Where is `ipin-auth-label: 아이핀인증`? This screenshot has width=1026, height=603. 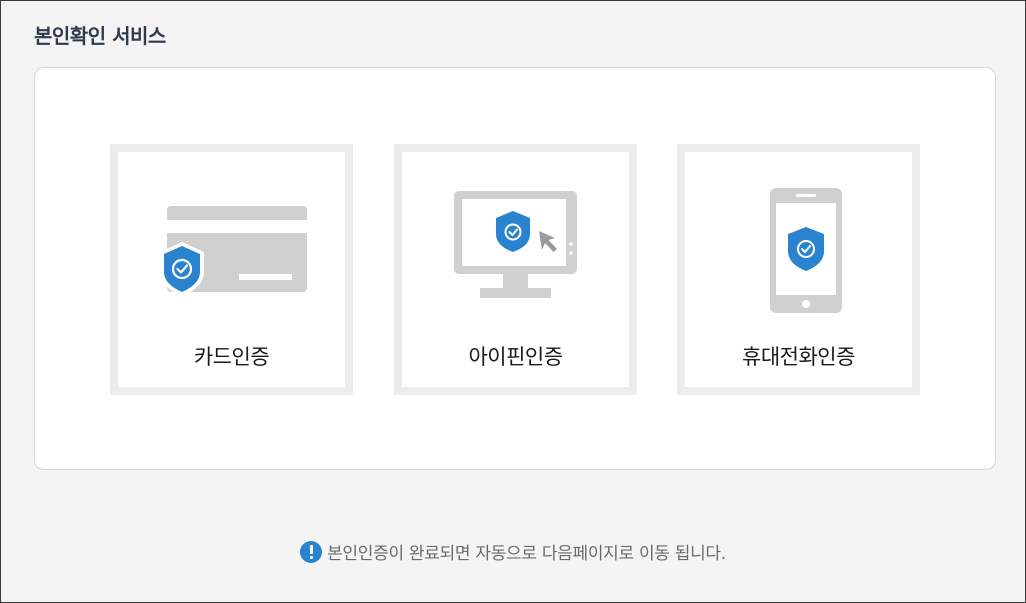 ipin-auth-label: 아이핀인증 is located at coordinates (515, 357).